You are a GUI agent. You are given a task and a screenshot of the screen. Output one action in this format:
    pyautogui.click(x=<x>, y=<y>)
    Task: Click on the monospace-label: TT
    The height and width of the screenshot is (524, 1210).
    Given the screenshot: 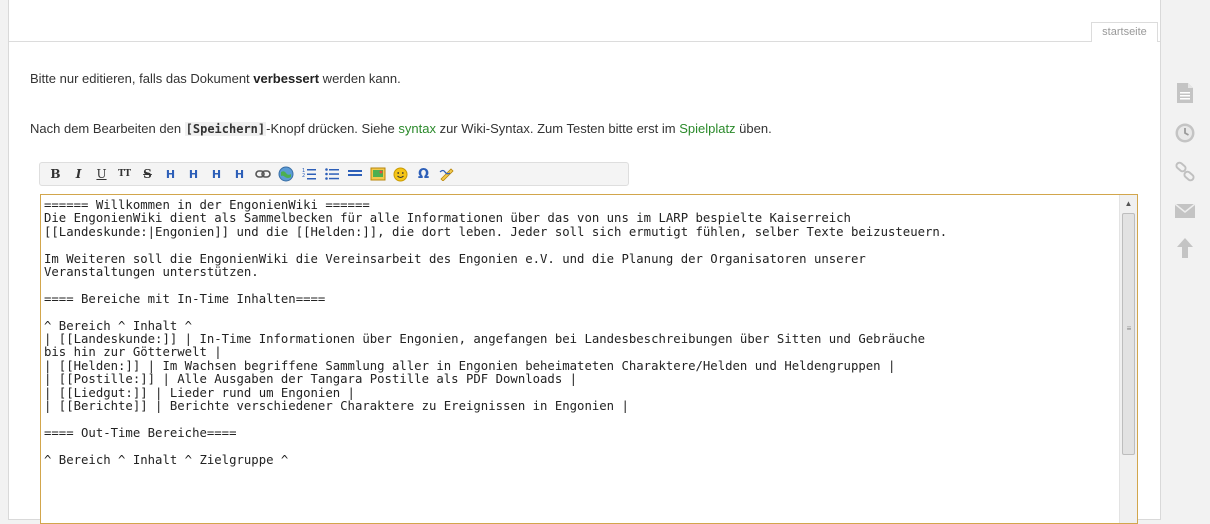 What is the action you would take?
    pyautogui.click(x=124, y=174)
    